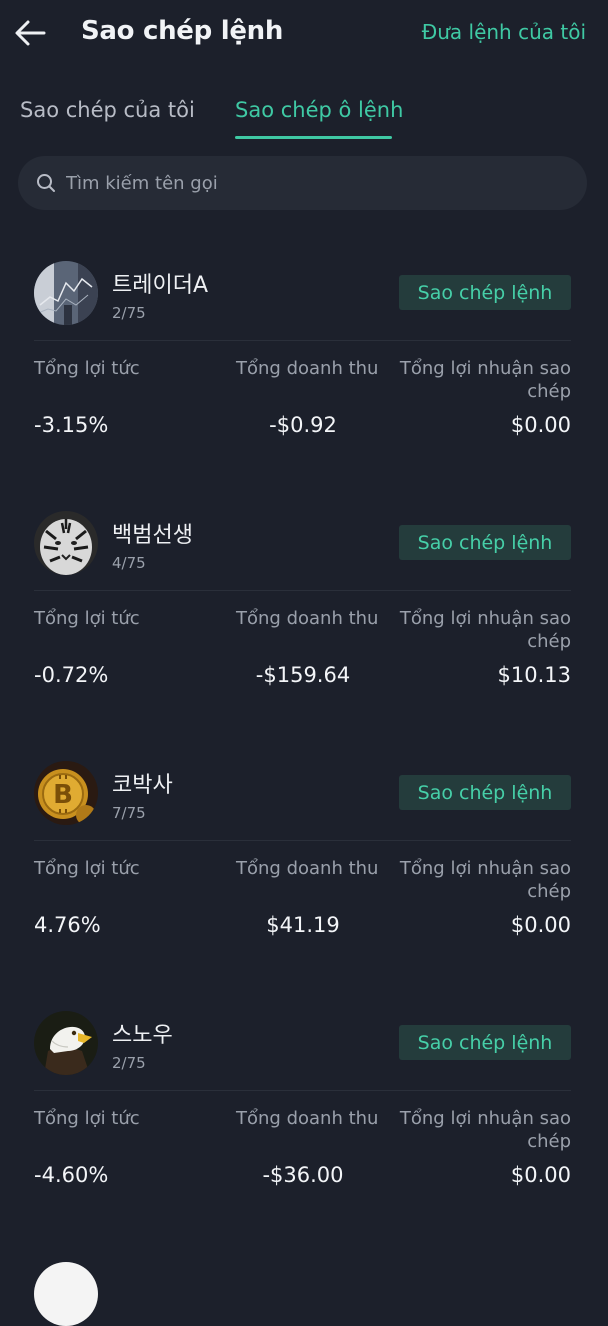  I want to click on trader-slots: 7/75, so click(129, 813).